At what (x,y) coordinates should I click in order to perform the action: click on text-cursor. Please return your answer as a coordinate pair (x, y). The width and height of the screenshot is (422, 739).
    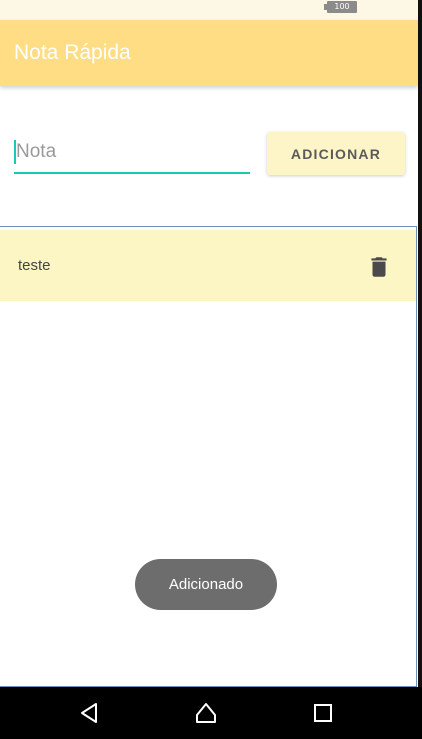
    Looking at the image, I should click on (15, 152).